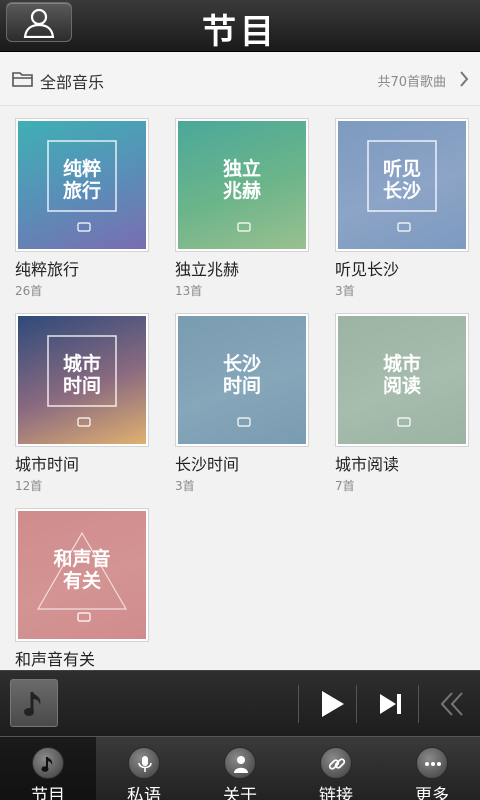 The height and width of the screenshot is (800, 480). What do you see at coordinates (345, 486) in the screenshot?
I see `album-track-count: 7首` at bounding box center [345, 486].